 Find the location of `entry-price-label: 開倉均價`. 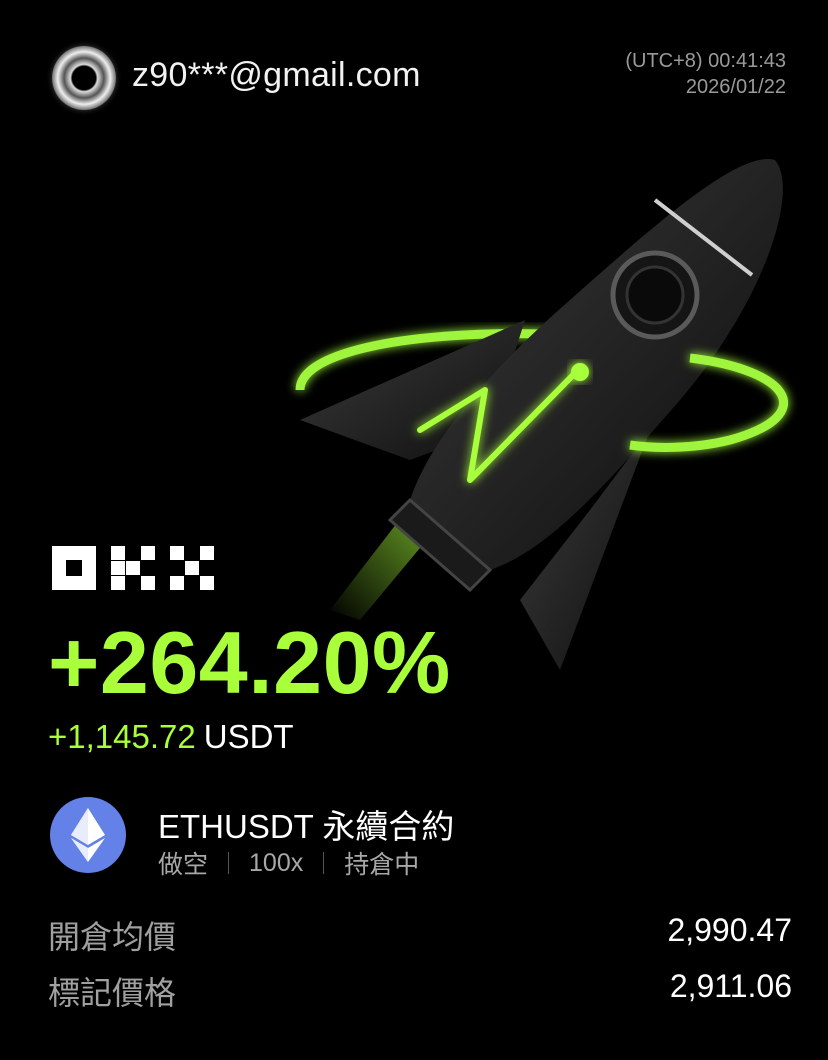

entry-price-label: 開倉均價 is located at coordinates (112, 937).